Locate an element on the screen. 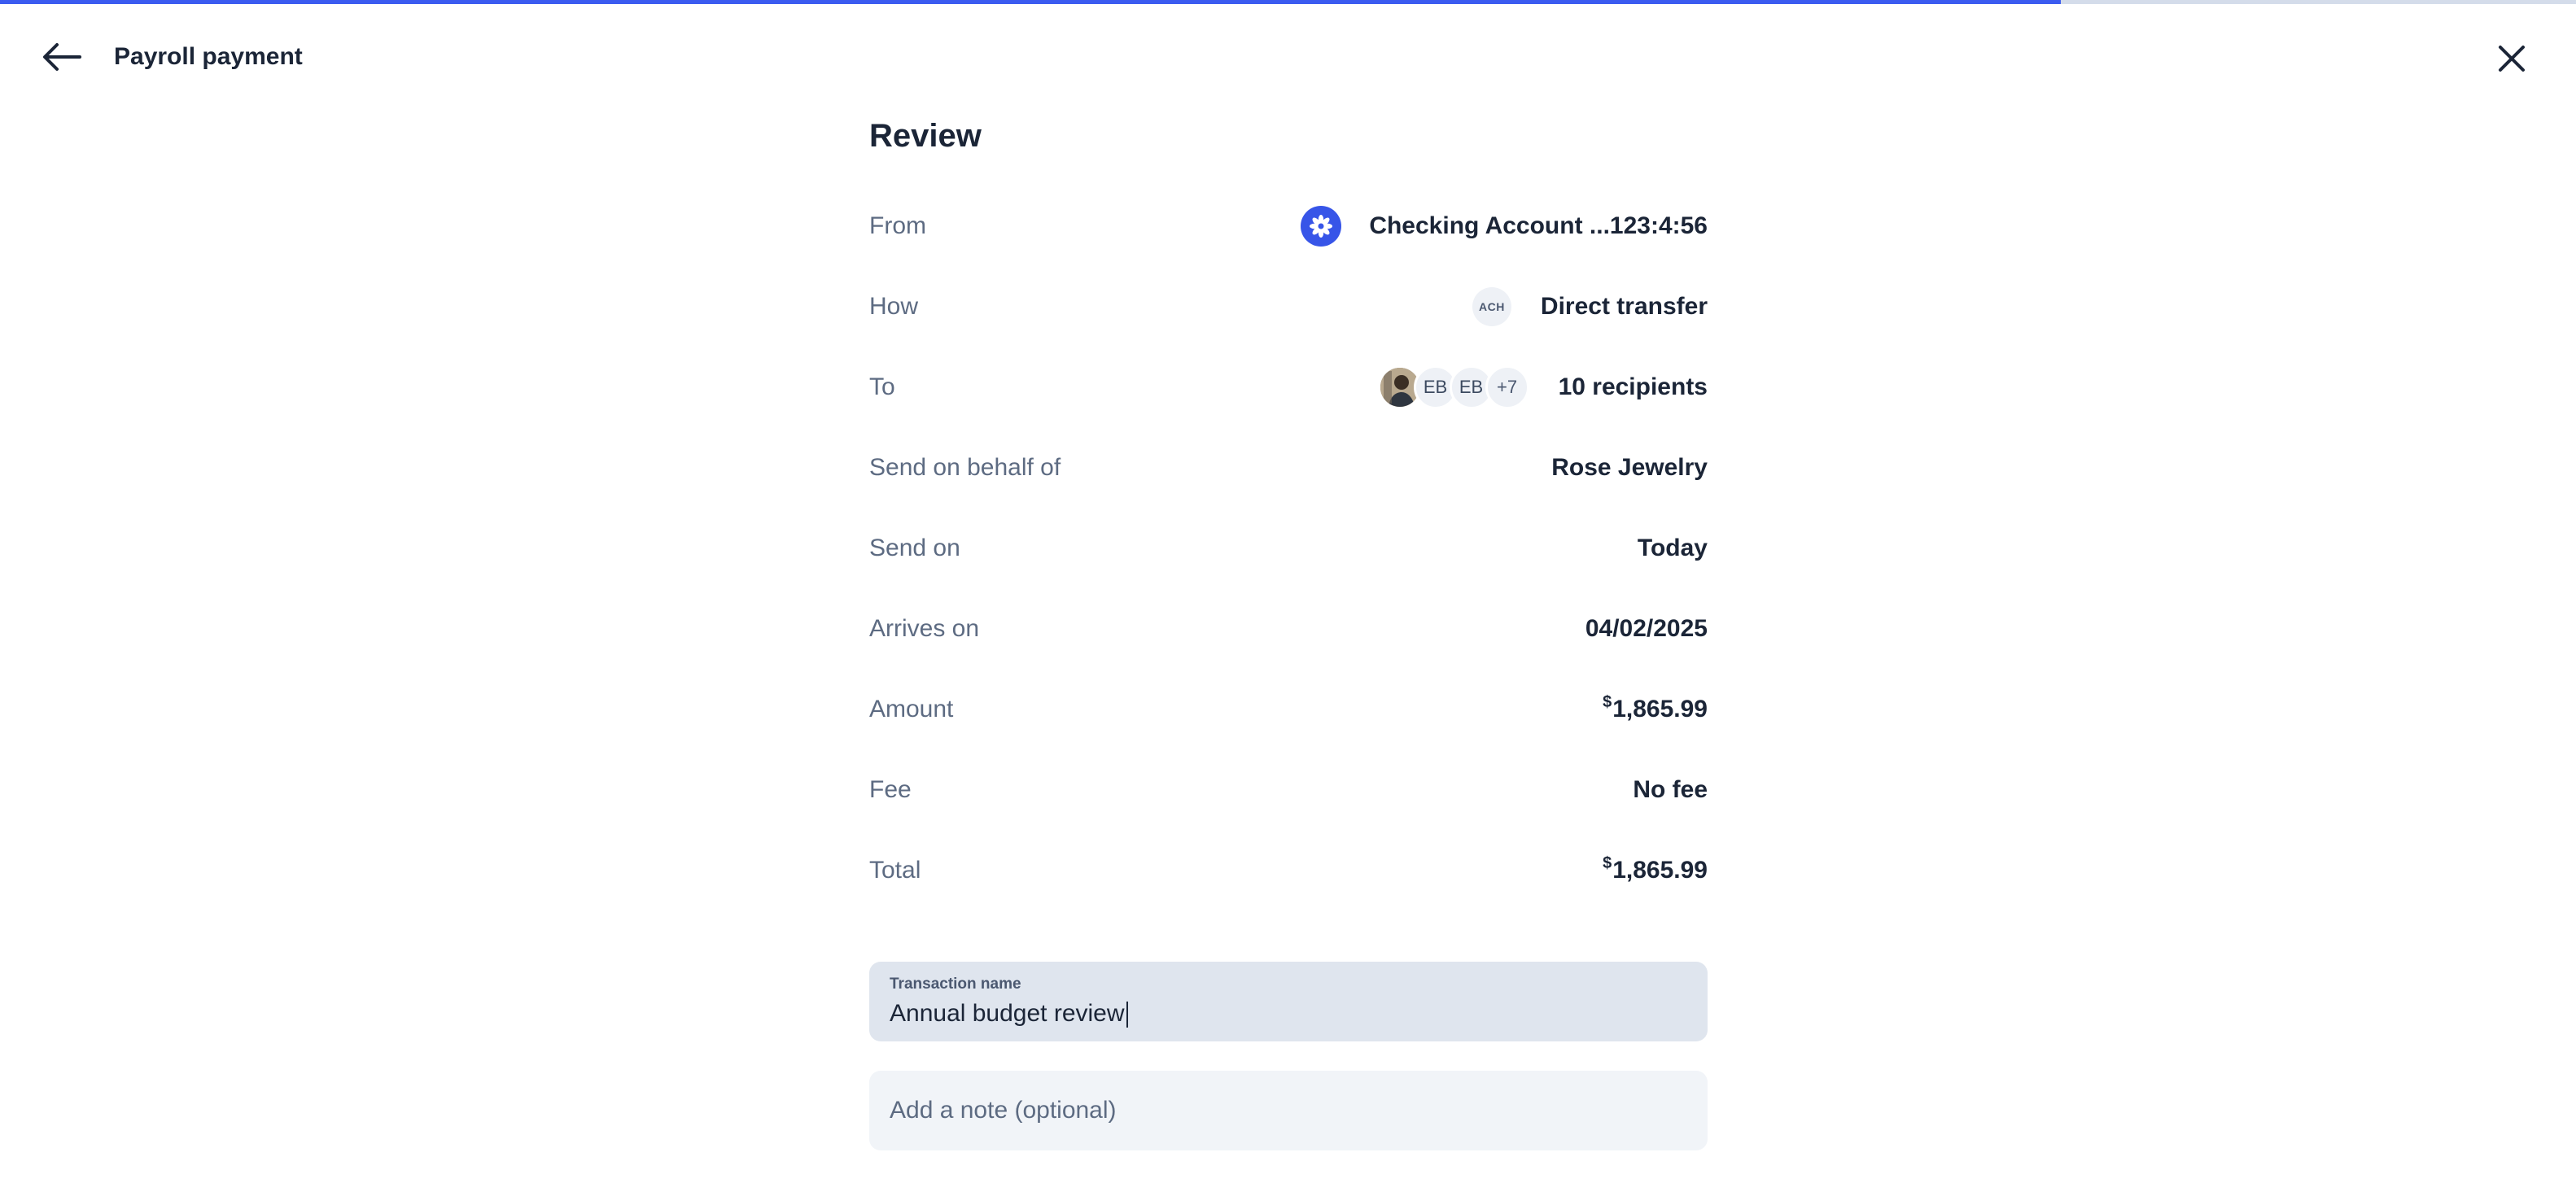  transaction-name-label: Transaction name is located at coordinates (955, 984).